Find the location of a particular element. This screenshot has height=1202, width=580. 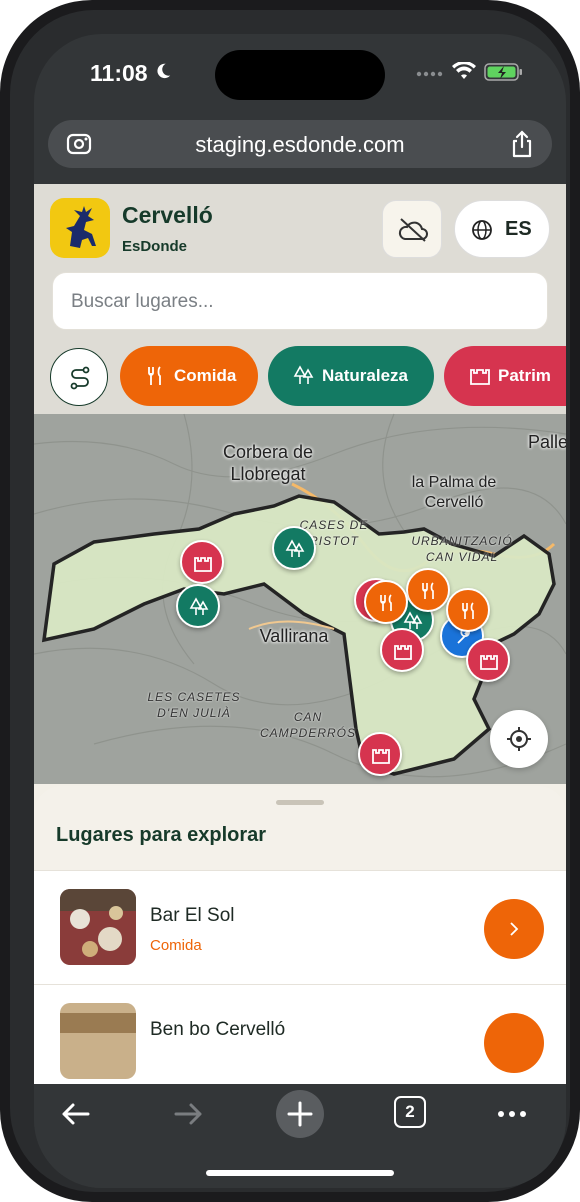

place-label: Corbera de is located at coordinates (268, 452).